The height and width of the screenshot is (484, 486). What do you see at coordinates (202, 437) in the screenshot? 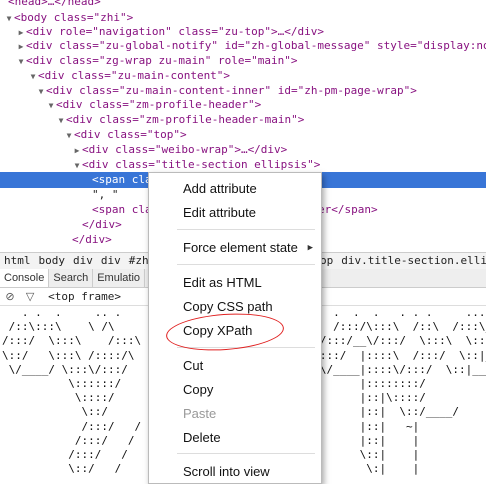
I see `menu-item-delete: Delete` at bounding box center [202, 437].